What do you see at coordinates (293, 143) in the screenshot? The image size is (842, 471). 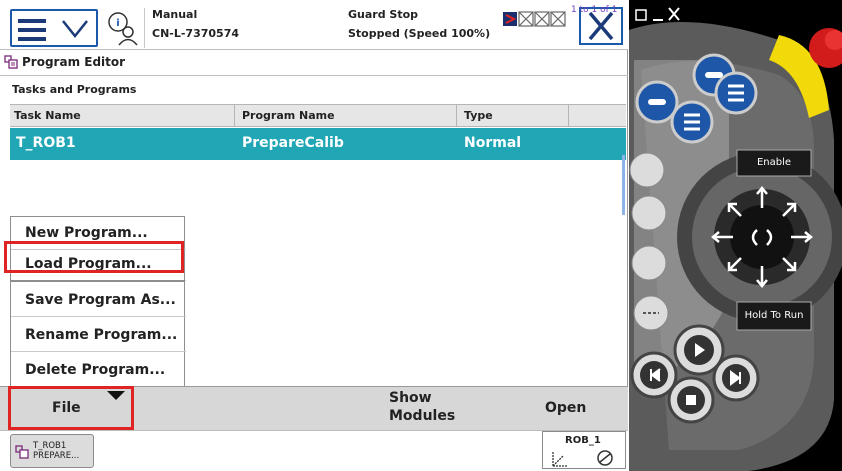 I see `cell-program-name: PrepareCalib` at bounding box center [293, 143].